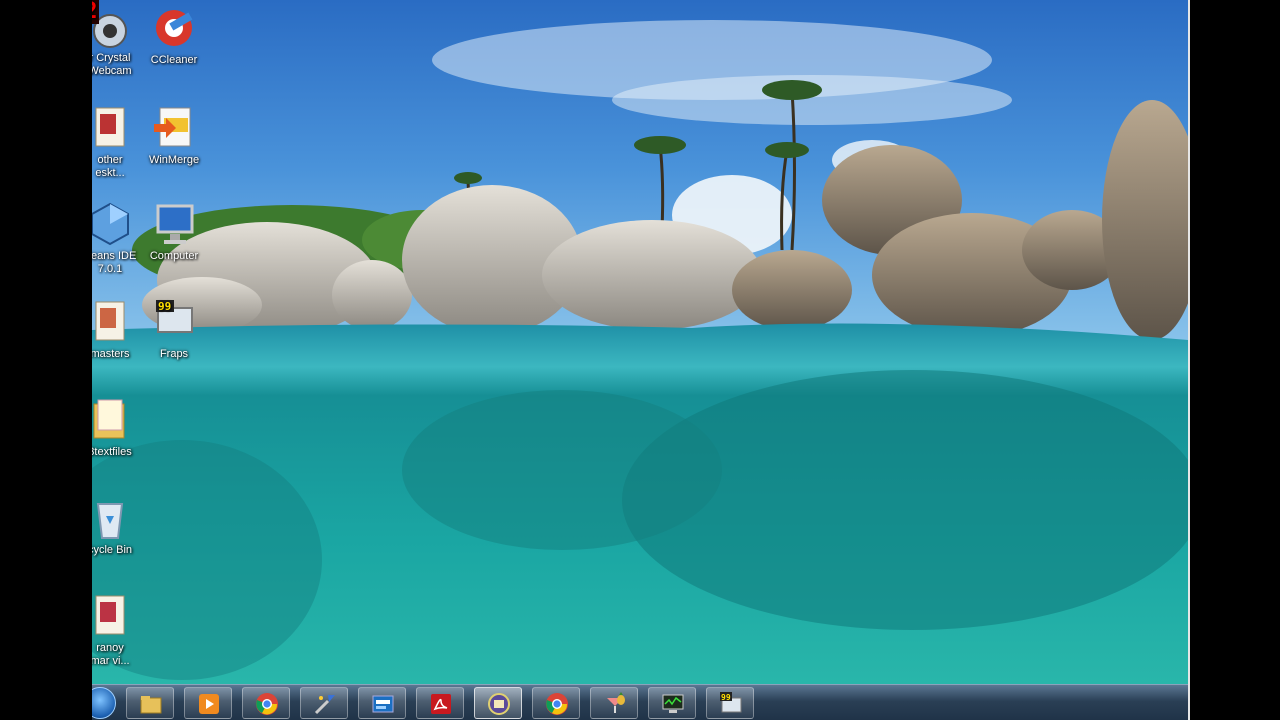 The height and width of the screenshot is (720, 1280). Describe the element at coordinates (175, 224) in the screenshot. I see `computer-icon` at that location.